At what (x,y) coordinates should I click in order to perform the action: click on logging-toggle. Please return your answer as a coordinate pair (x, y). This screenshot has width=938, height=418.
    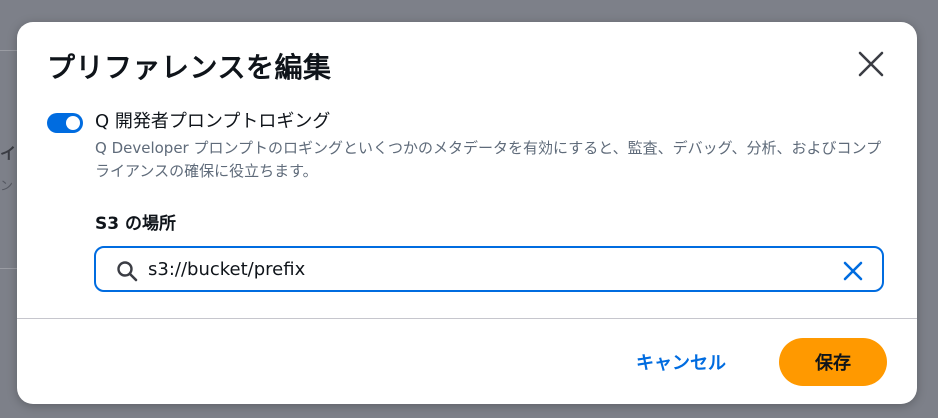
    Looking at the image, I should click on (65, 123).